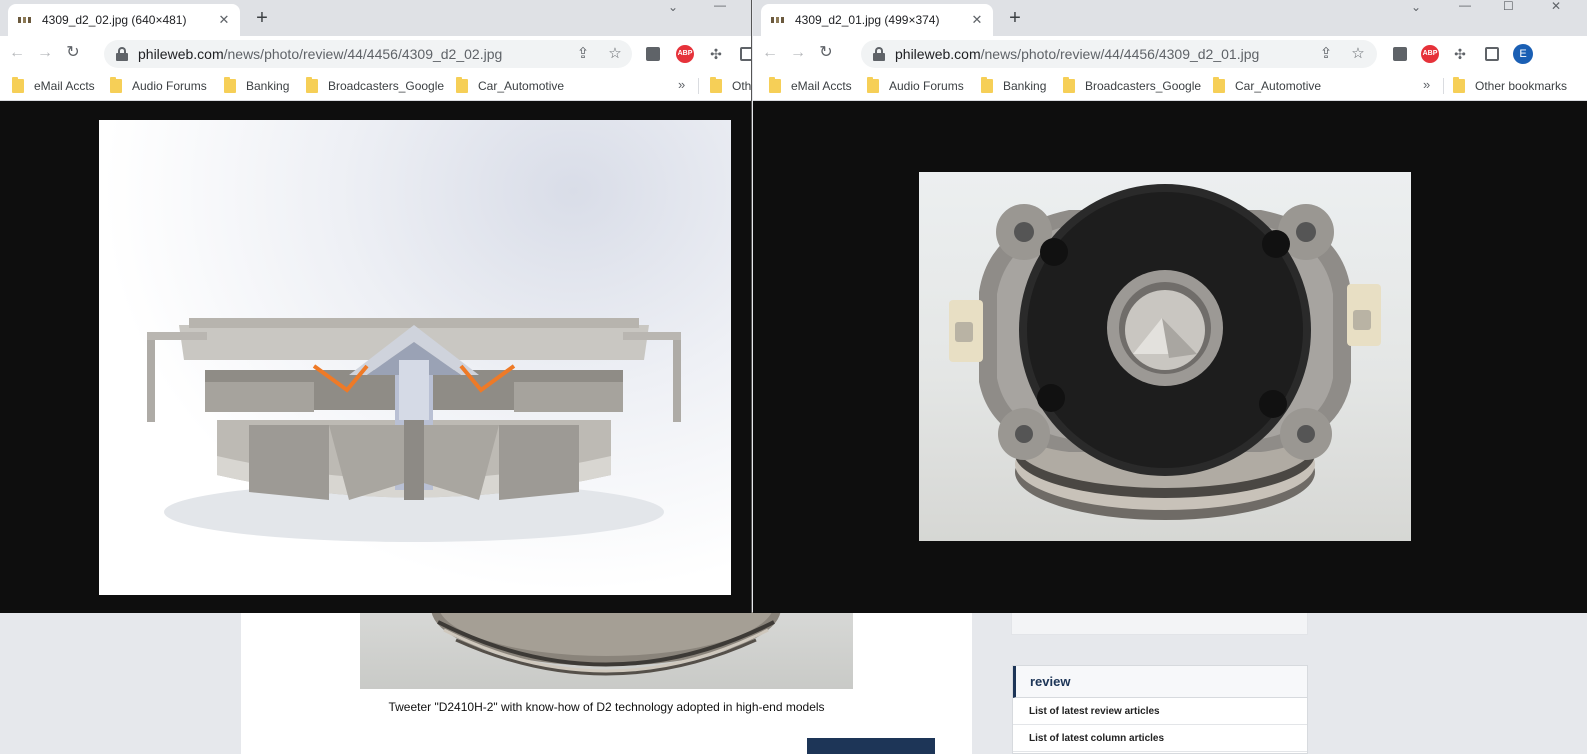 This screenshot has height=754, width=1587. Describe the element at coordinates (871, 746) in the screenshot. I see `article-next-button` at that location.